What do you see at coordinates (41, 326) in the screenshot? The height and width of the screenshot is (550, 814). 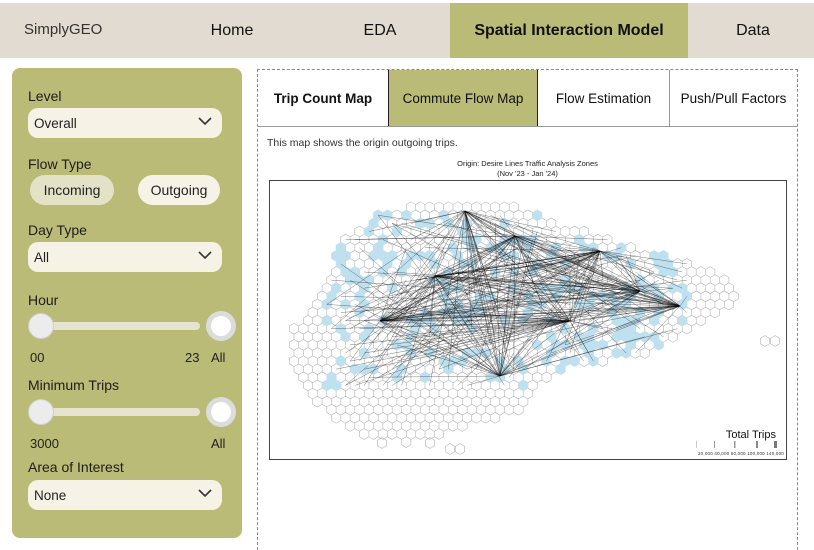 I see `hour-slider-min-handle` at bounding box center [41, 326].